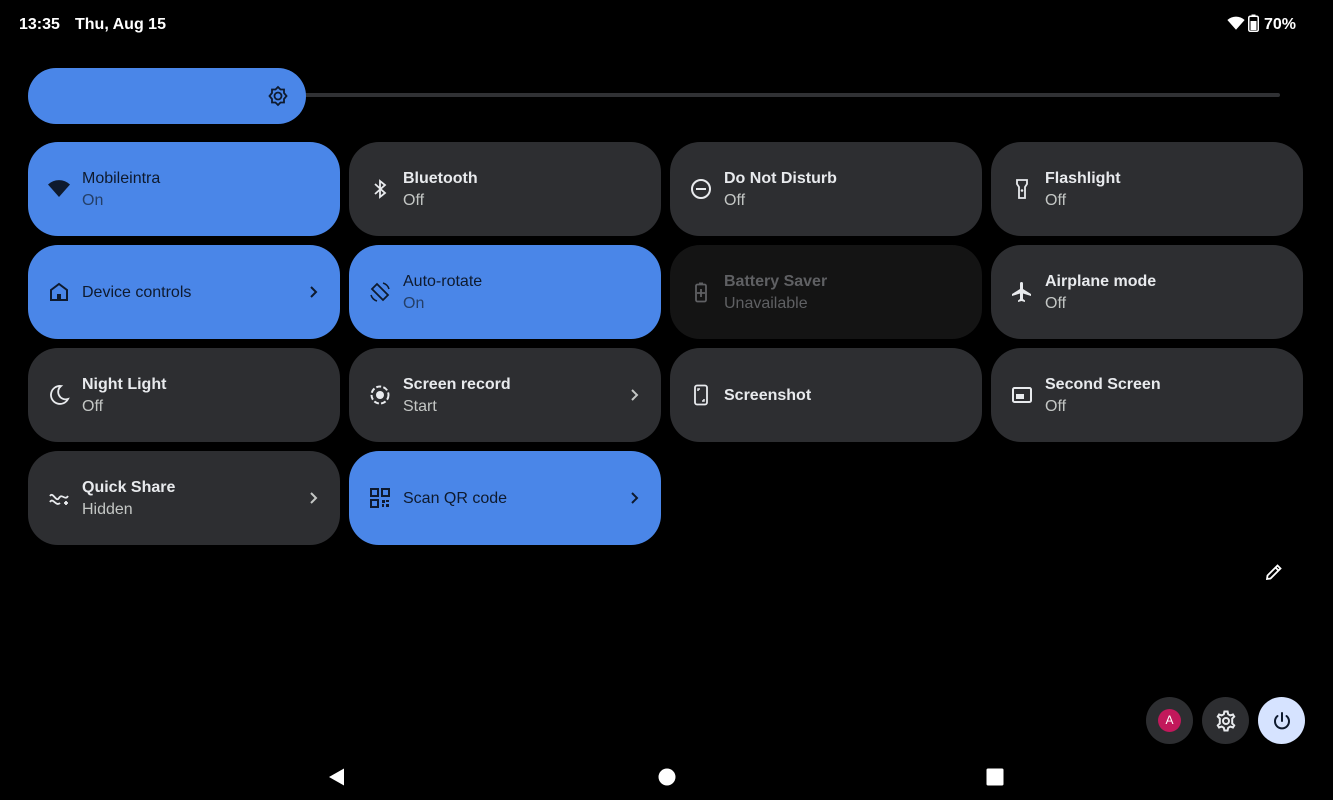  Describe the element at coordinates (1154, 293) in the screenshot. I see `tile-text: Airplane mode Off` at that location.